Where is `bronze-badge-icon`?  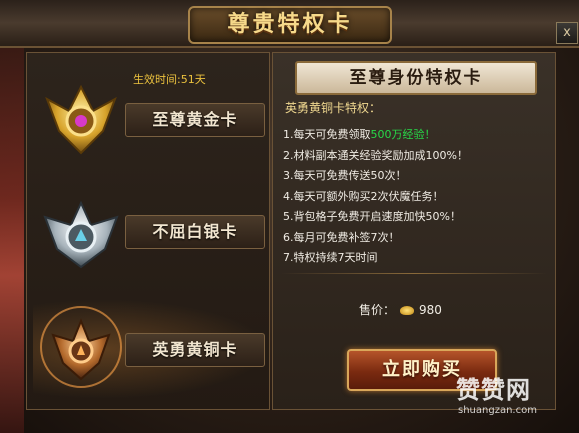 bronze-badge-icon is located at coordinates (81, 347).